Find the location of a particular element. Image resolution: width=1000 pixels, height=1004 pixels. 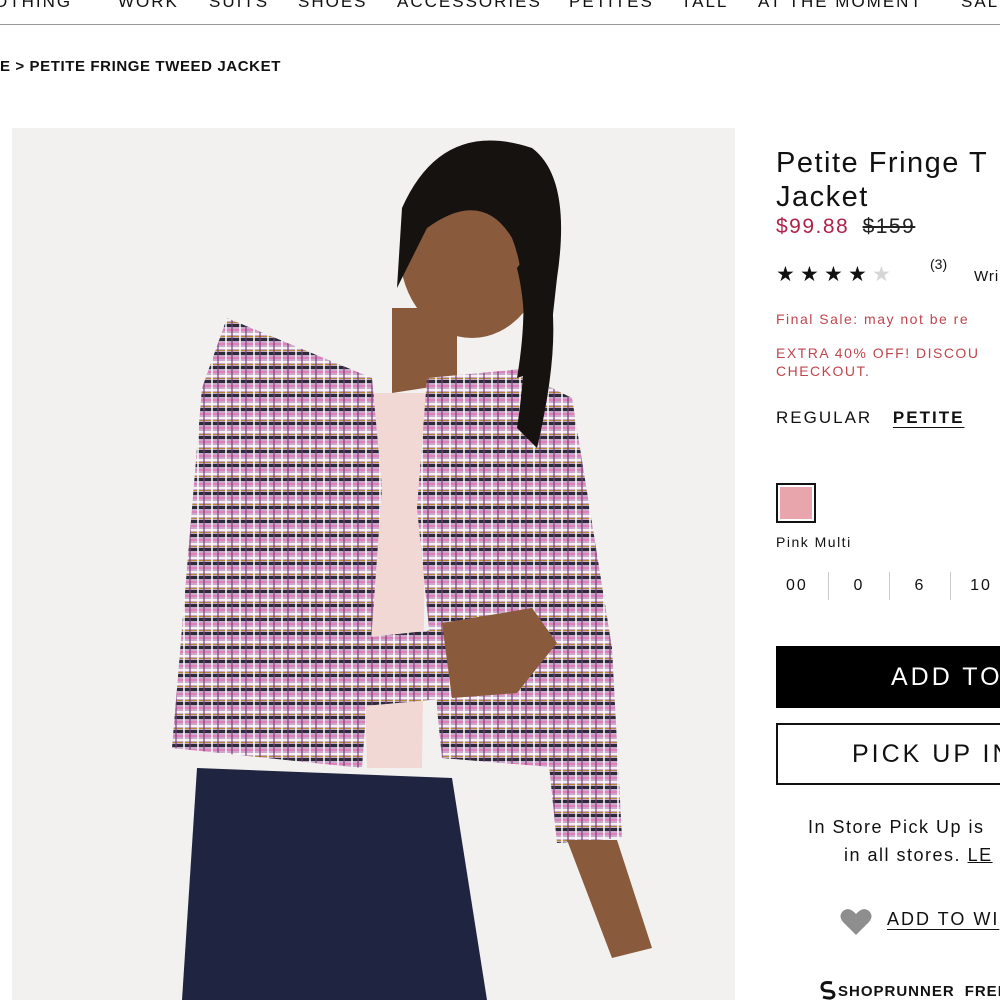

pickup-info: In Store Pick Up is in all stores. LE is located at coordinates (884, 841).